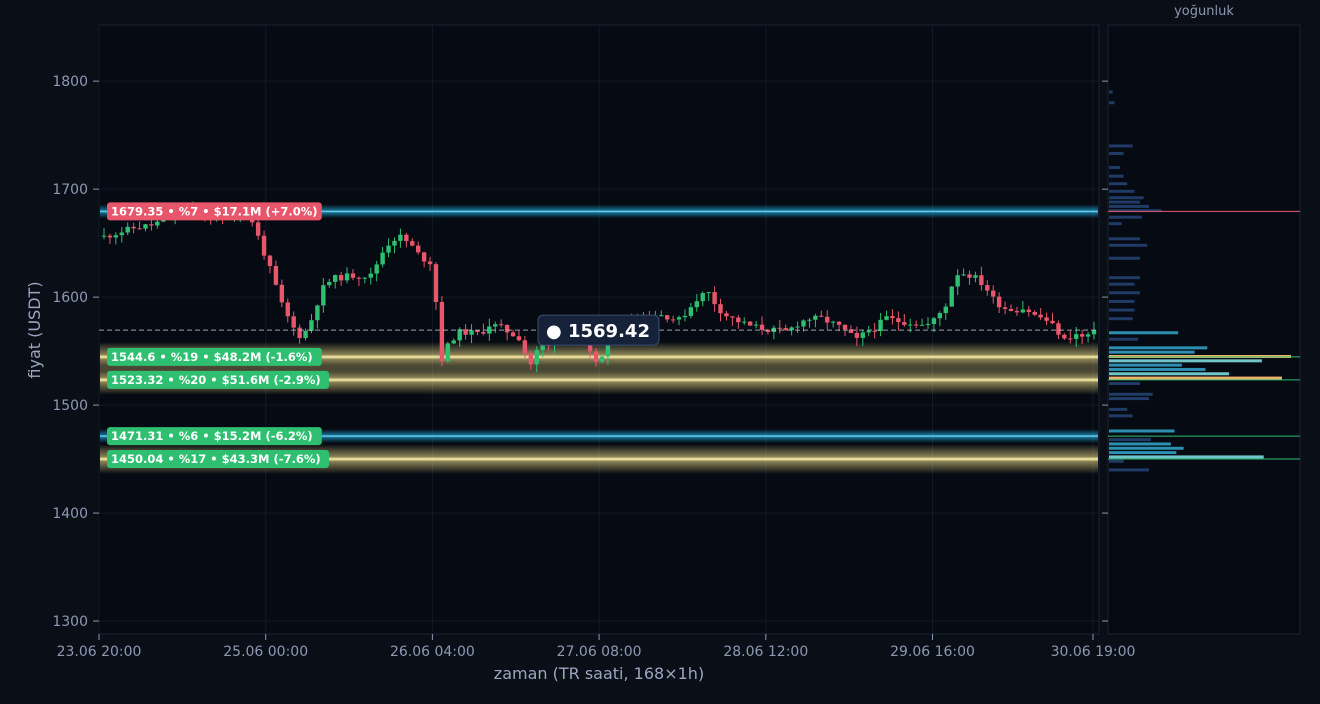 Image resolution: width=1320 pixels, height=704 pixels. Describe the element at coordinates (216, 380) in the screenshot. I see `level-tag-label: 1523.32 • %20 • $51.6M (-2.9%)` at that location.